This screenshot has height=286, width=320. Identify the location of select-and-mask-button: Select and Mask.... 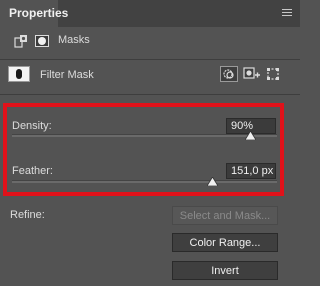
(225, 215).